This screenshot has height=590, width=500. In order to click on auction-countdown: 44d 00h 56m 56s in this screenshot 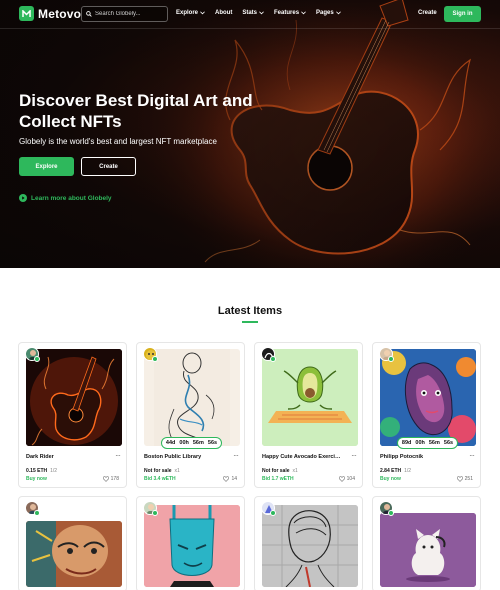, I will do `click(191, 443)`.